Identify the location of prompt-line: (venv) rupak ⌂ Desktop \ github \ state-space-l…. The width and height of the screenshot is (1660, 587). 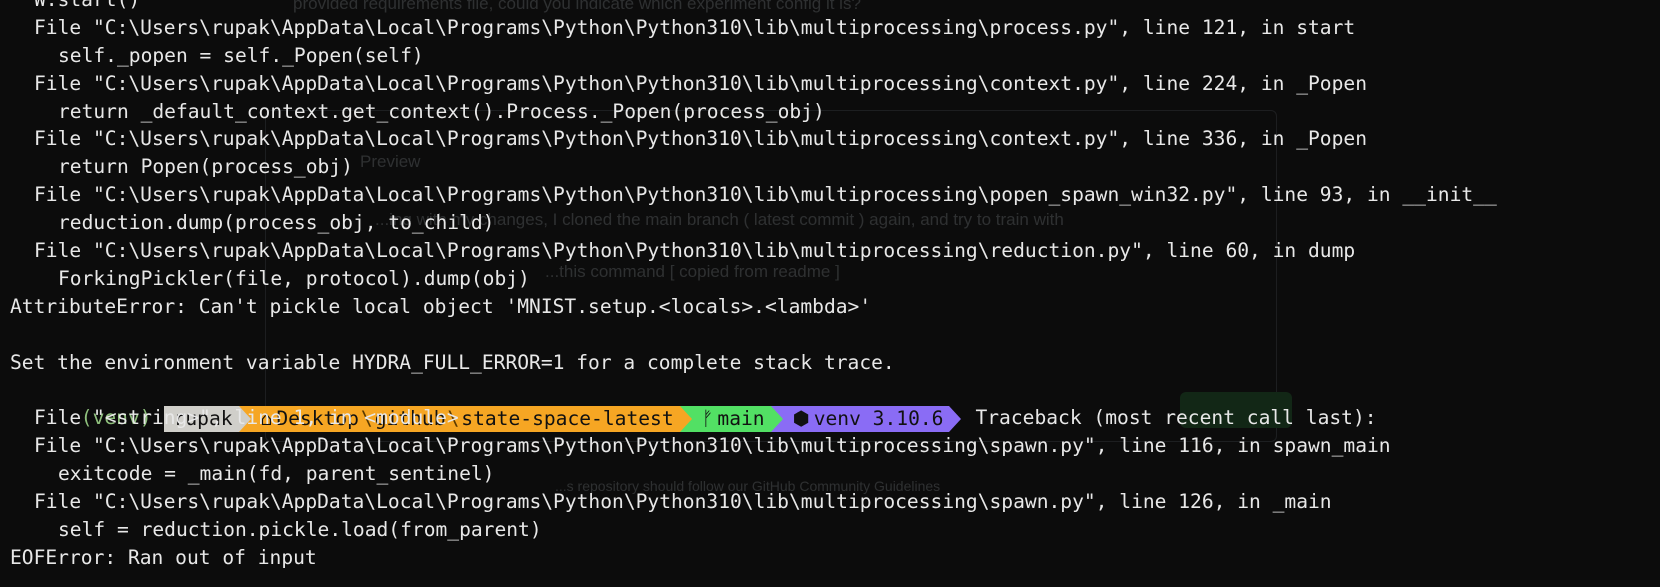
(835, 404).